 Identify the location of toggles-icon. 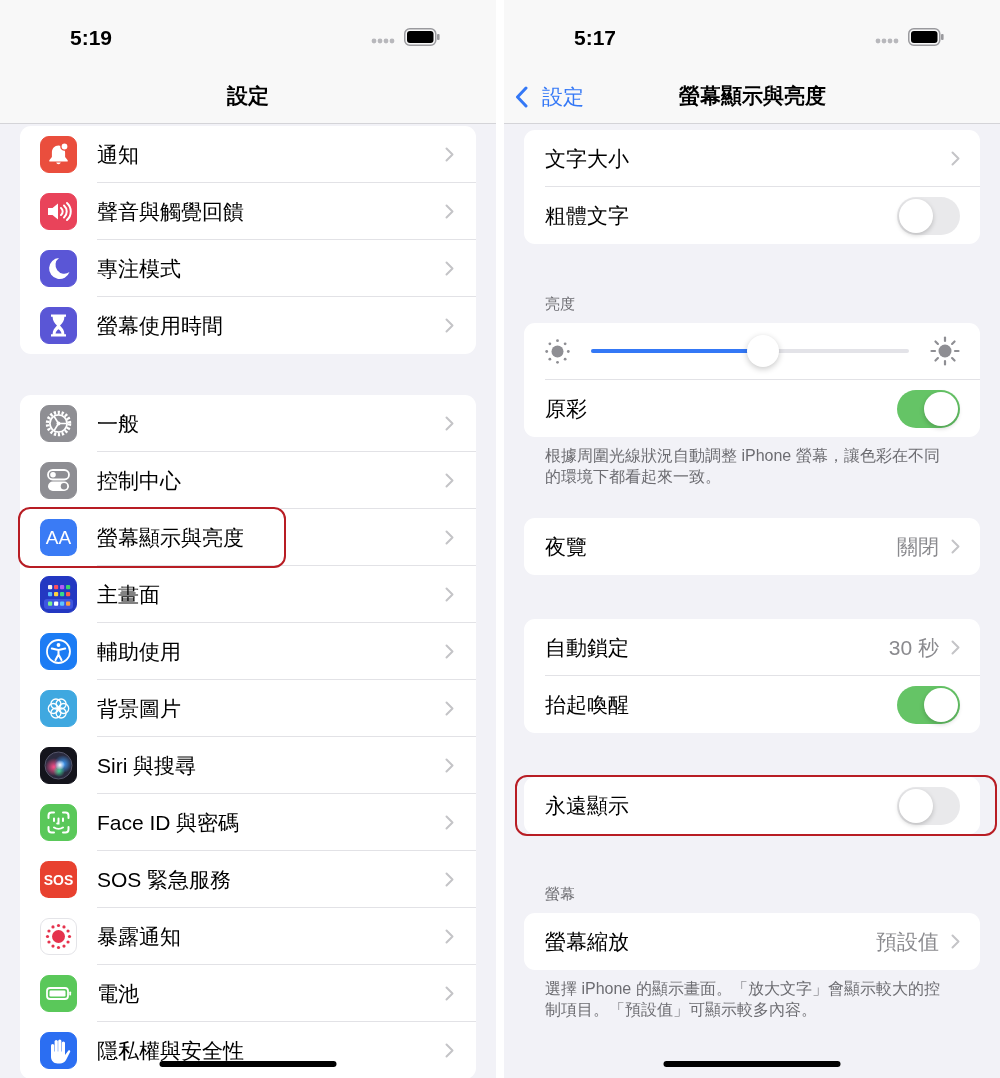
(58, 480).